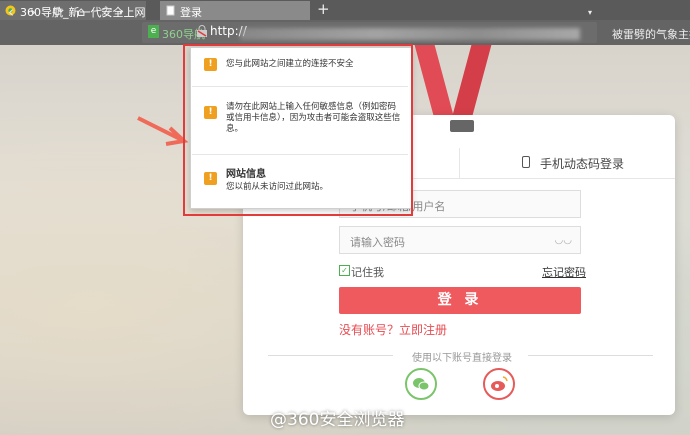 This screenshot has height=435, width=690. What do you see at coordinates (73, 10) in the screenshot?
I see `tab-360-navigation: 360导航_新一代安全上网导航` at bounding box center [73, 10].